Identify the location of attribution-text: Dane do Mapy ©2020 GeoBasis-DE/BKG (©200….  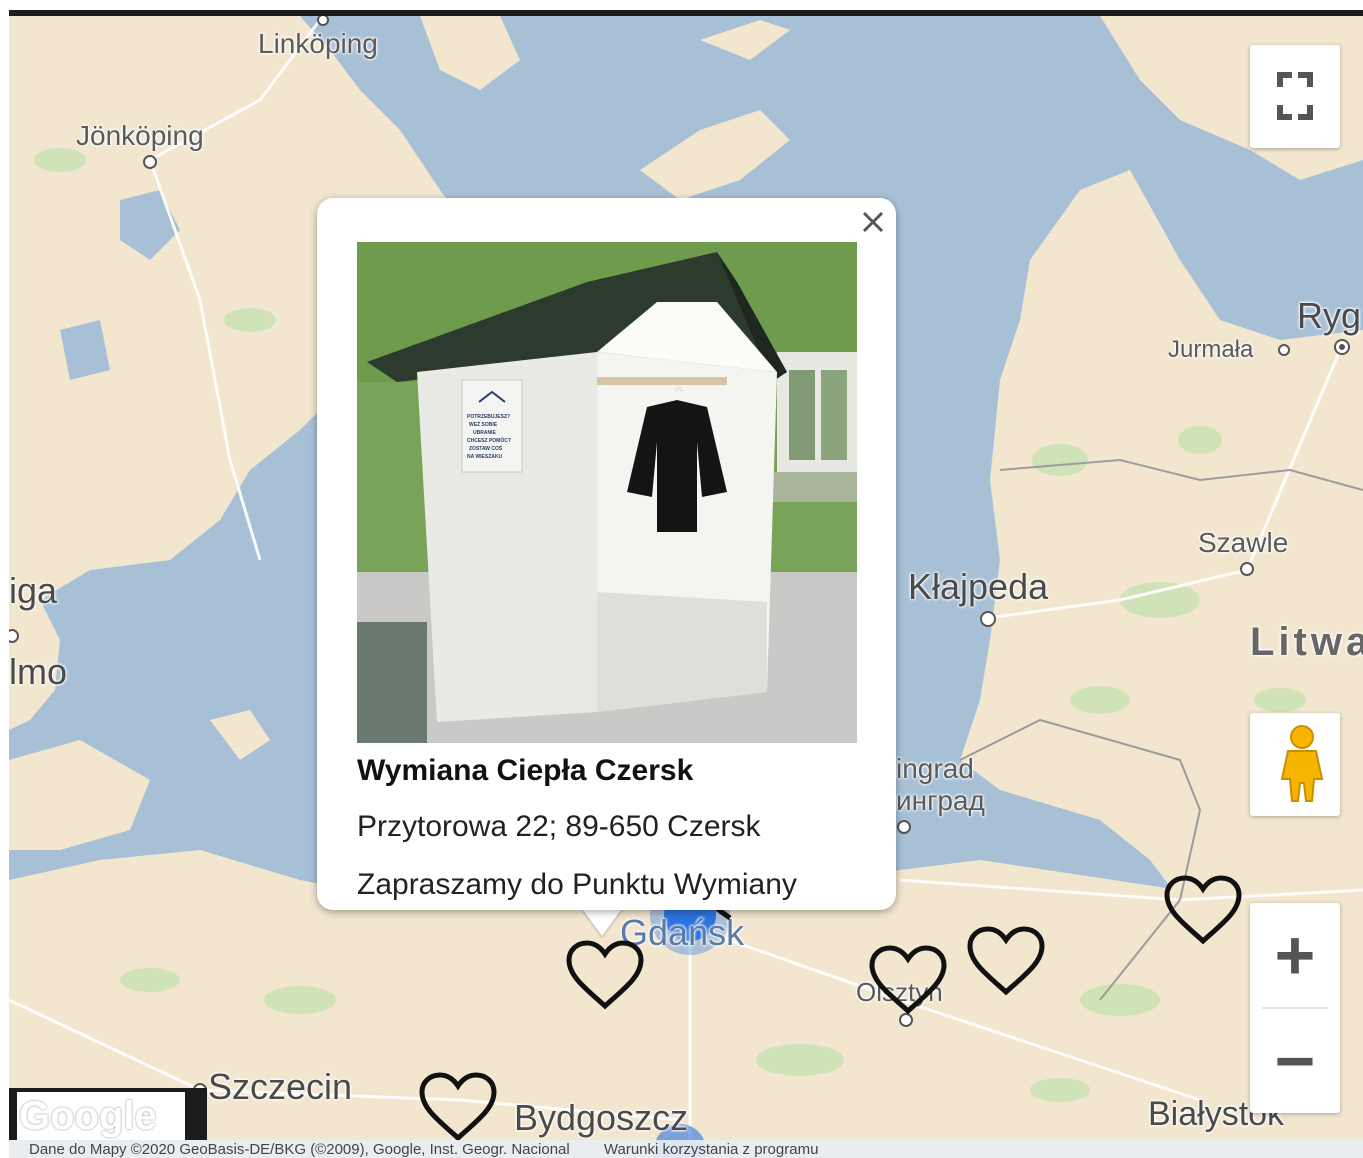
(299, 1149).